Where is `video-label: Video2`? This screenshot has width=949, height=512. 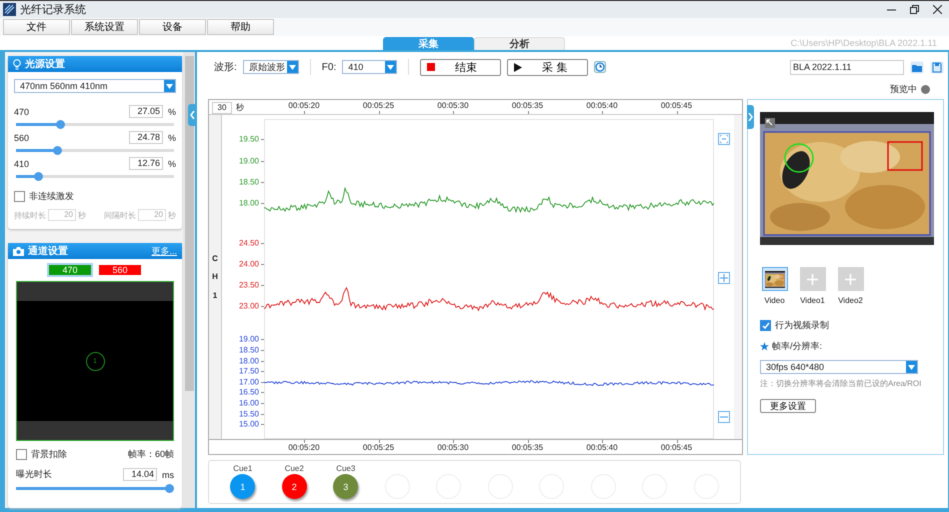 video-label: Video2 is located at coordinates (850, 300).